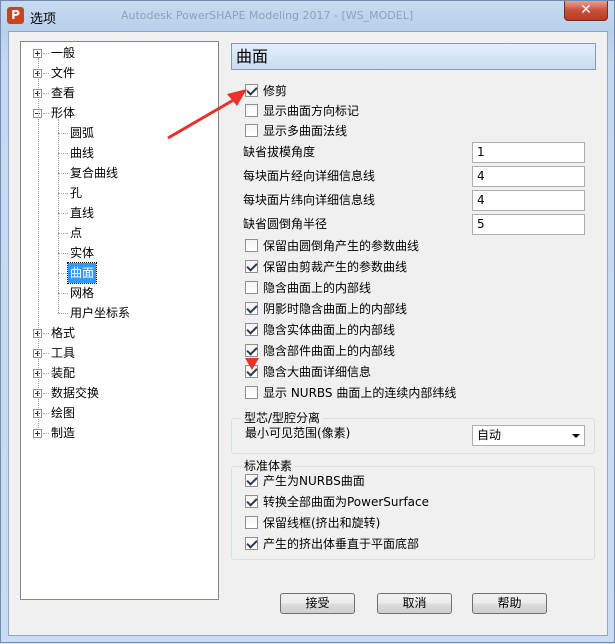 The width and height of the screenshot is (615, 644). I want to click on tree-item-label: 数据交换, so click(75, 393).